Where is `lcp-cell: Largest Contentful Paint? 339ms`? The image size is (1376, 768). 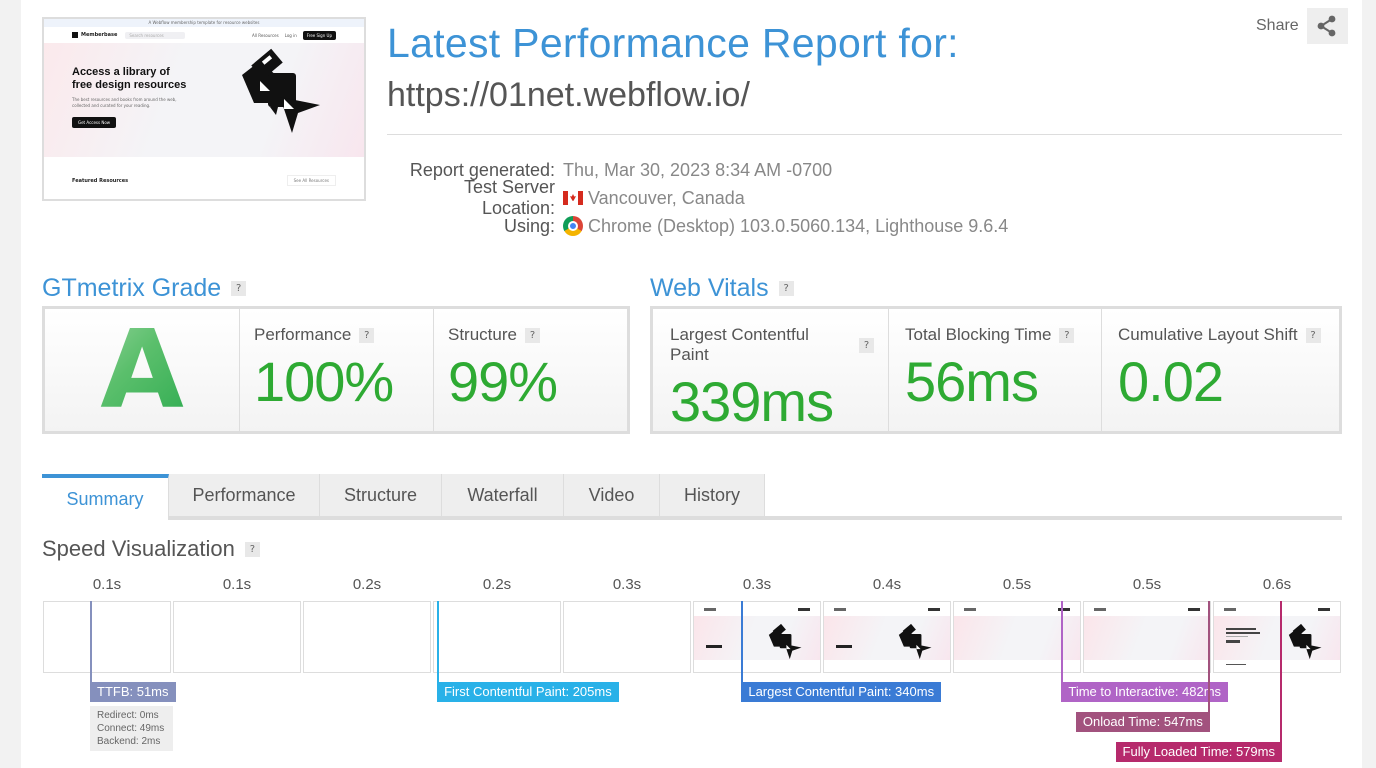 lcp-cell: Largest Contentful Paint? 339ms is located at coordinates (771, 371).